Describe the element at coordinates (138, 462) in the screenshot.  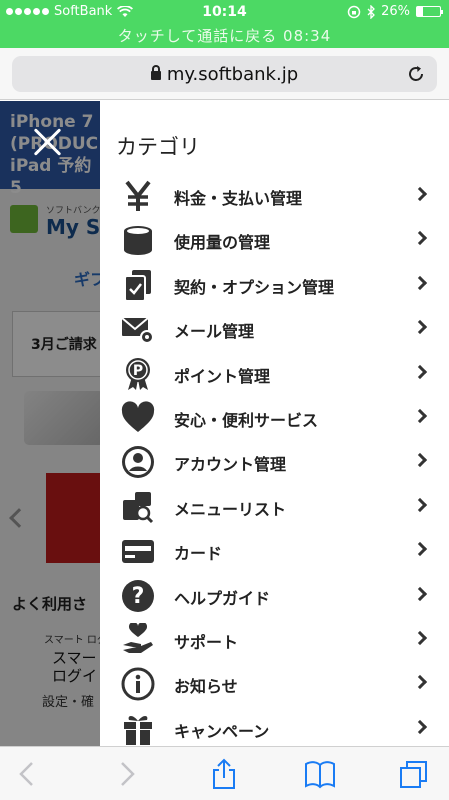
I see `account-icon` at that location.